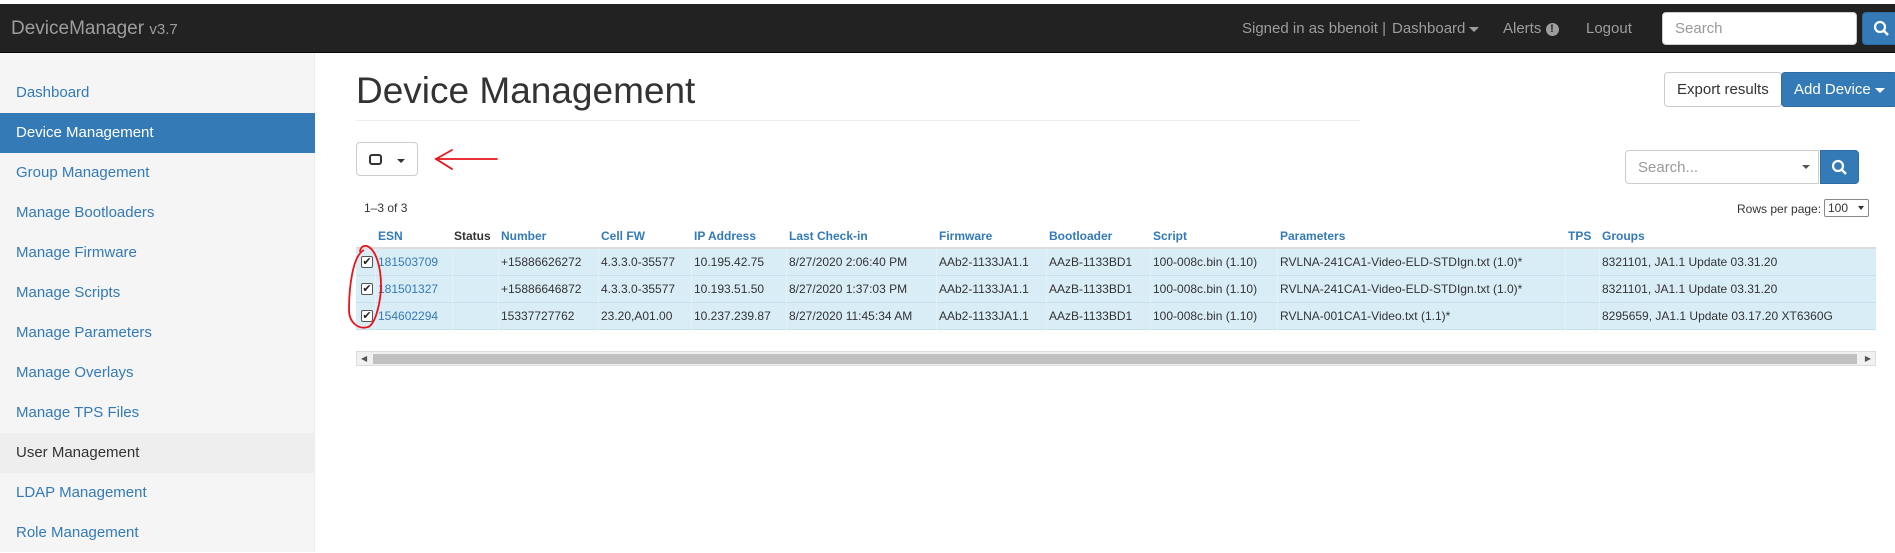 Image resolution: width=1895 pixels, height=553 pixels. What do you see at coordinates (541, 262) in the screenshot?
I see `cell-number: +15886626272` at bounding box center [541, 262].